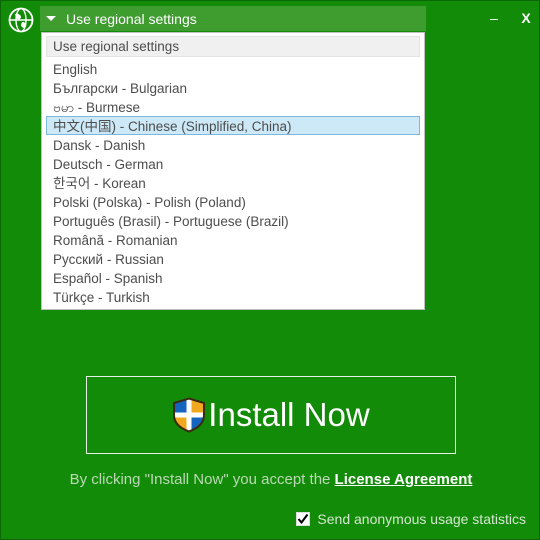  I want to click on list-item: 한국어 - Korean, so click(233, 182).